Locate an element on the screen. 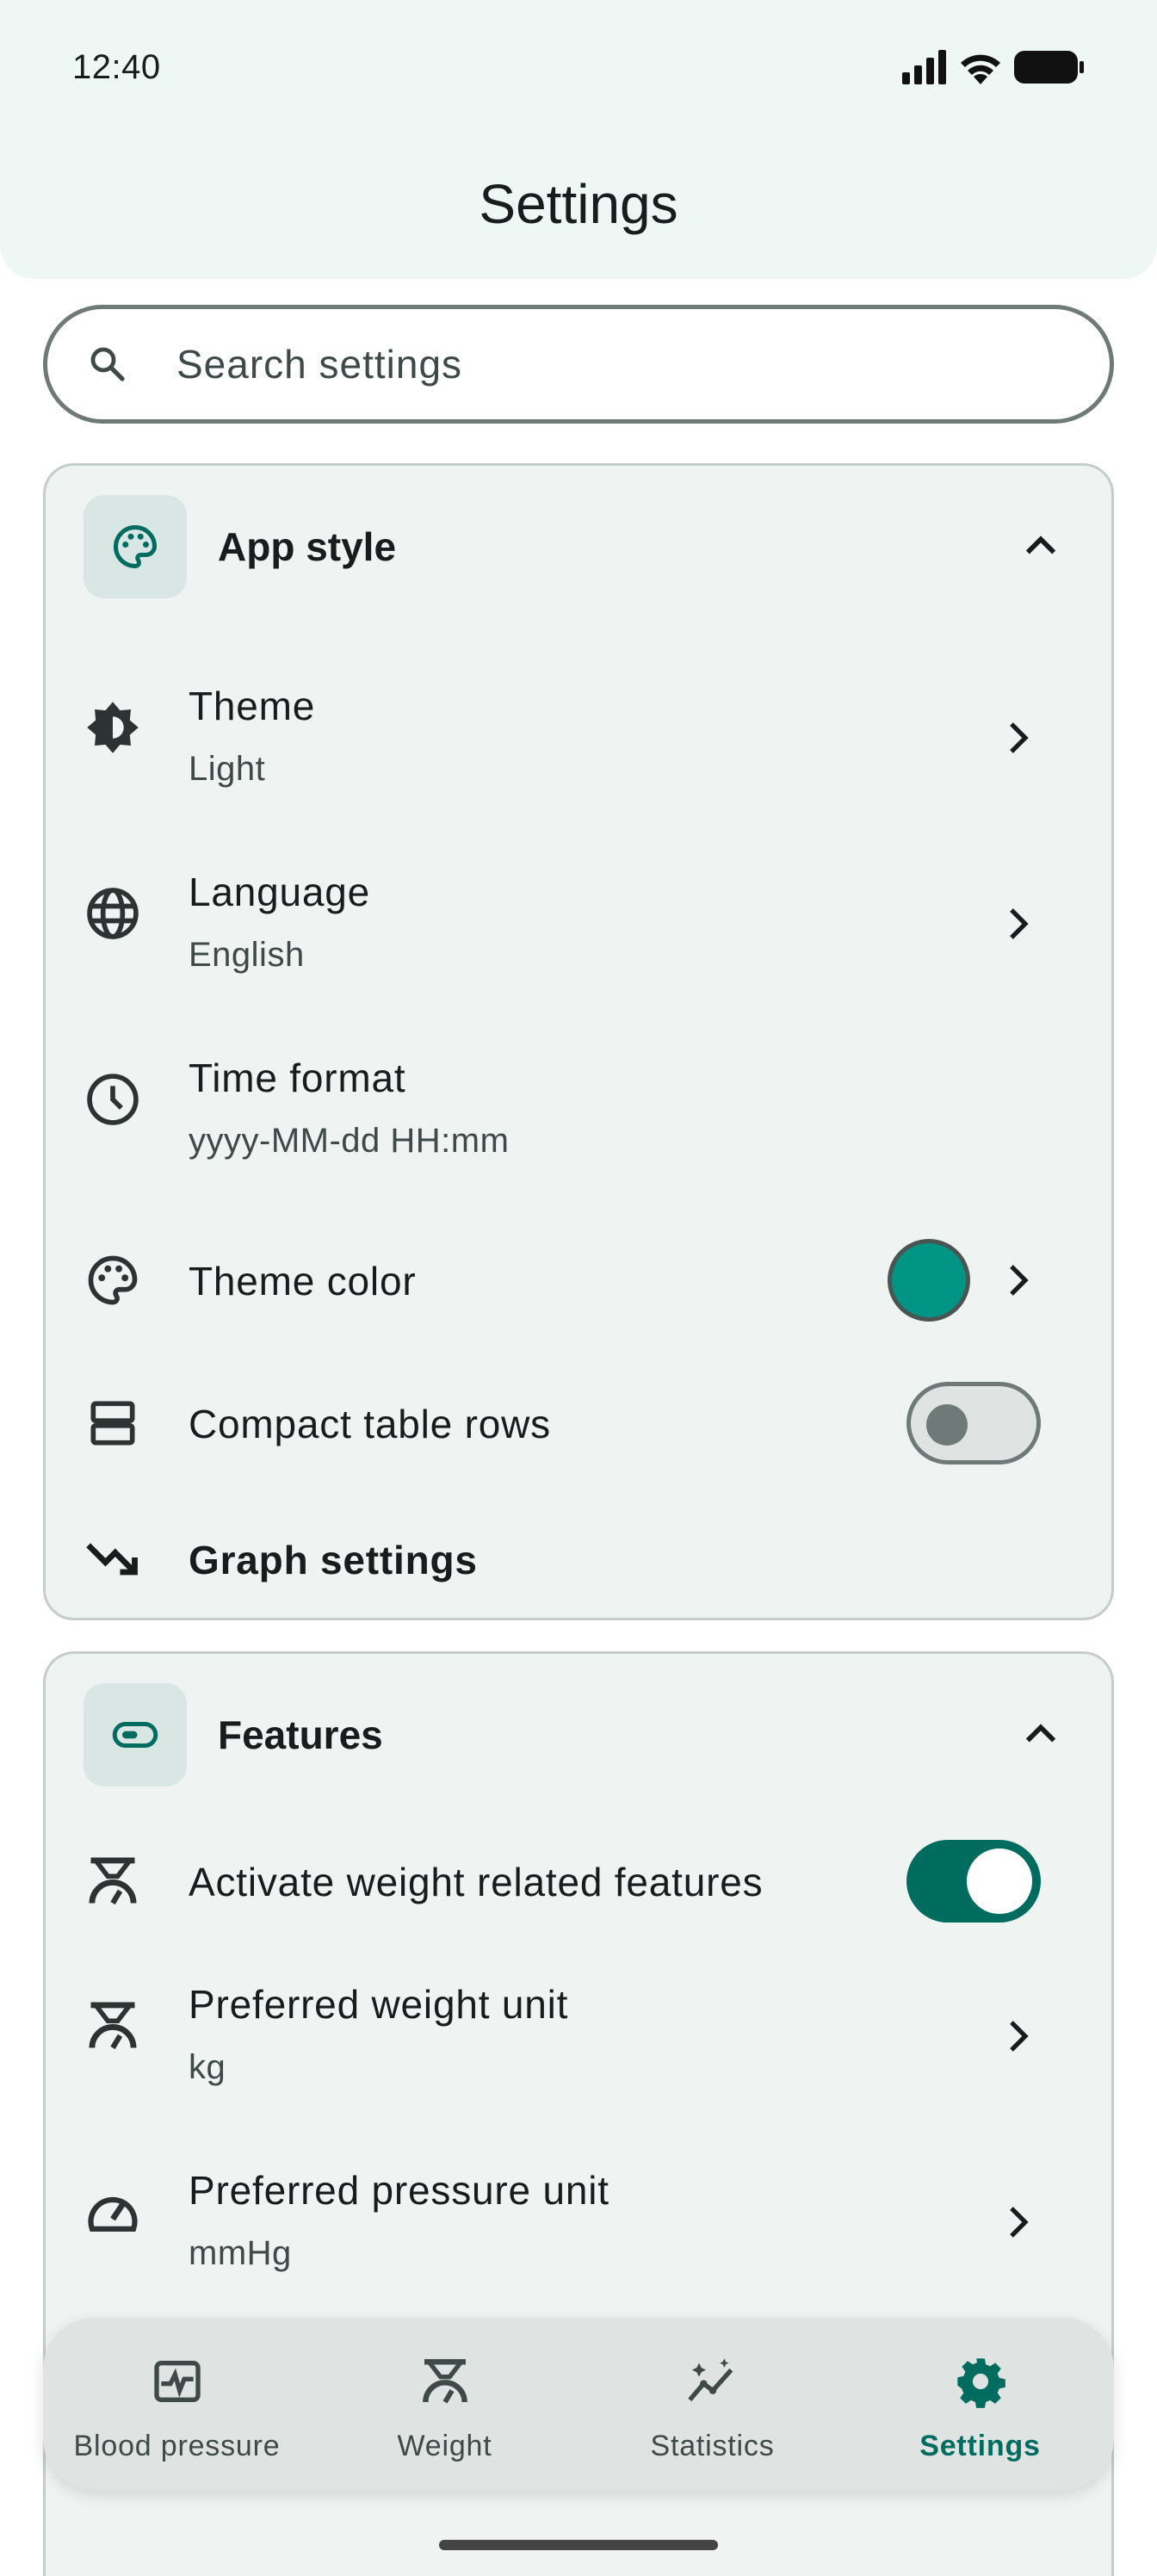 The height and width of the screenshot is (2576, 1157). graph-settings-link: Graph settings is located at coordinates (579, 1559).